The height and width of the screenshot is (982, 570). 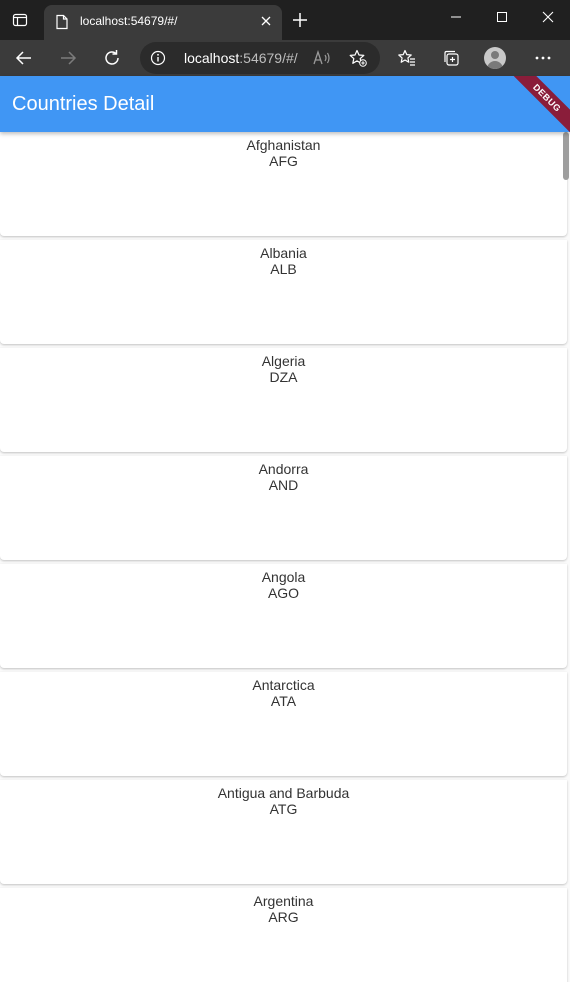 What do you see at coordinates (283, 145) in the screenshot?
I see `country-name: Afghanistan` at bounding box center [283, 145].